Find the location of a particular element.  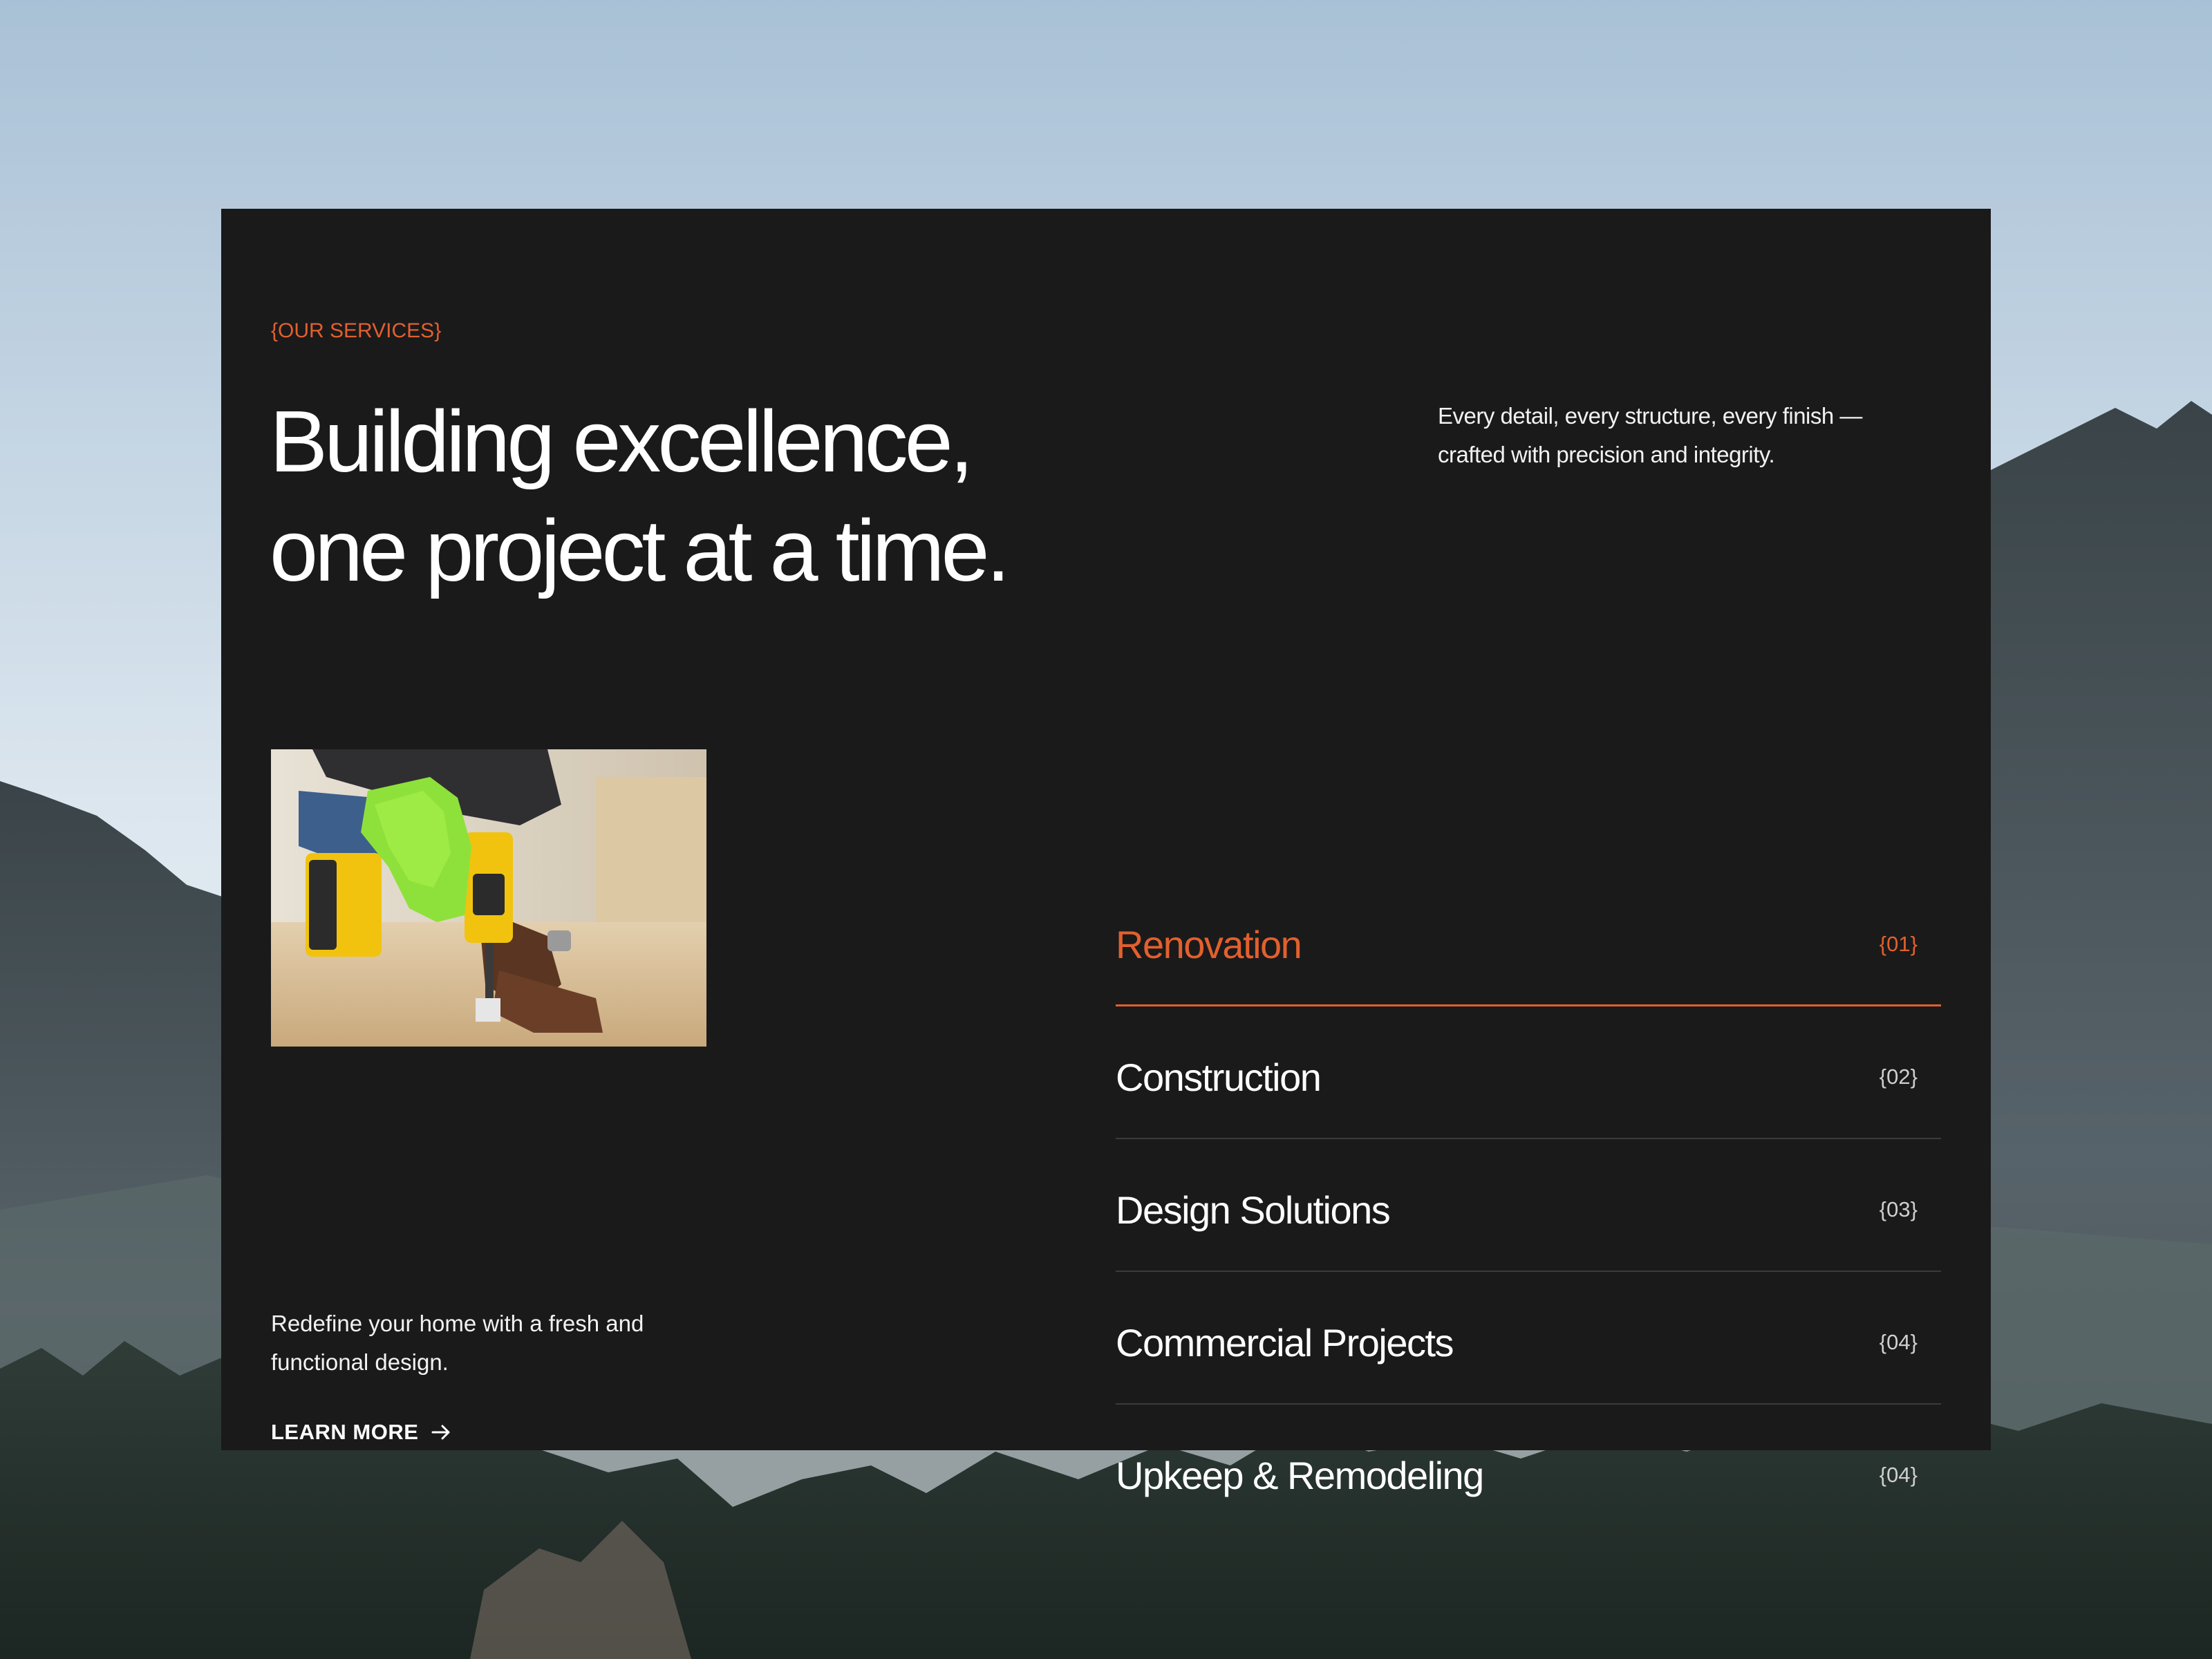

service-name: Construction is located at coordinates (1219, 1077).